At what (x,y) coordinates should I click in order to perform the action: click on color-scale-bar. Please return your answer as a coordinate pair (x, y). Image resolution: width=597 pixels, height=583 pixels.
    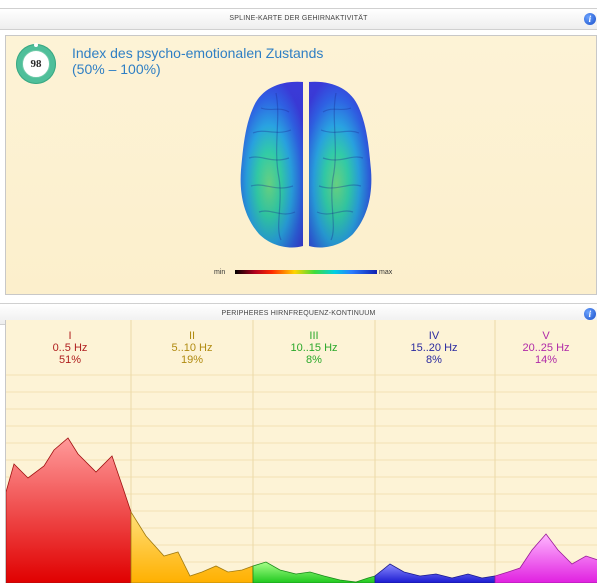
    Looking at the image, I should click on (306, 272).